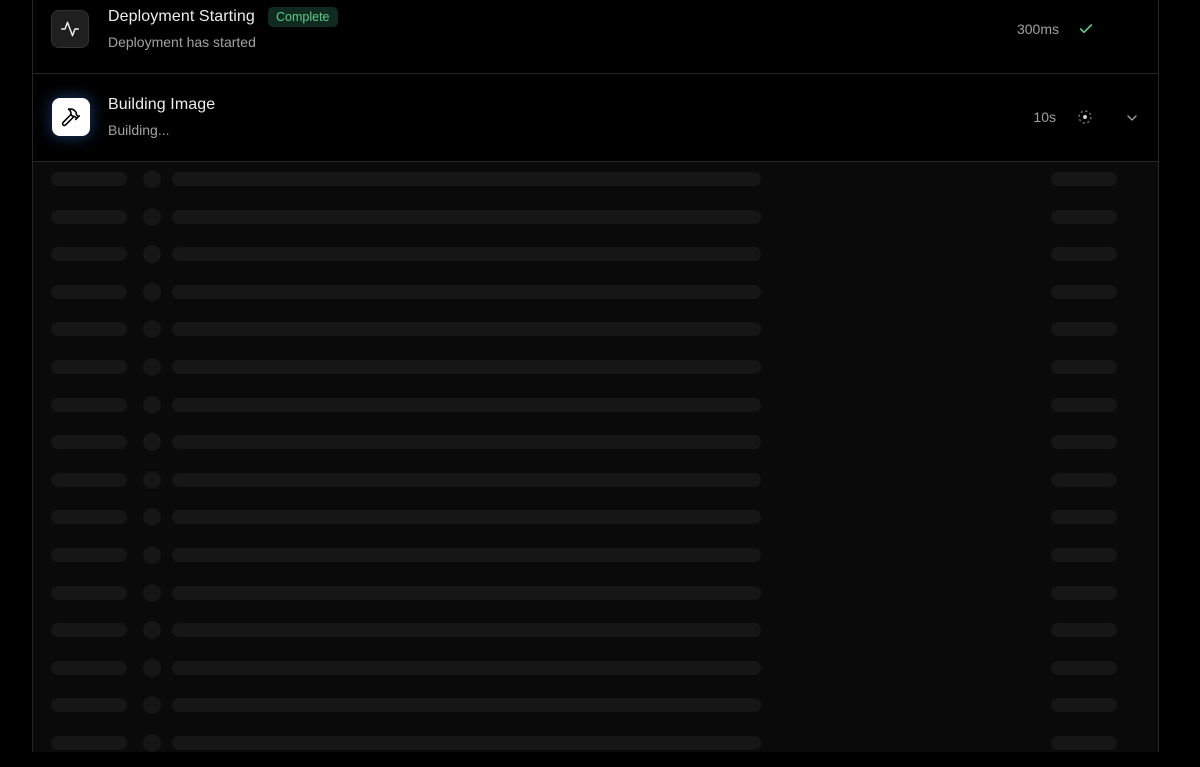  I want to click on activity-icon, so click(70, 29).